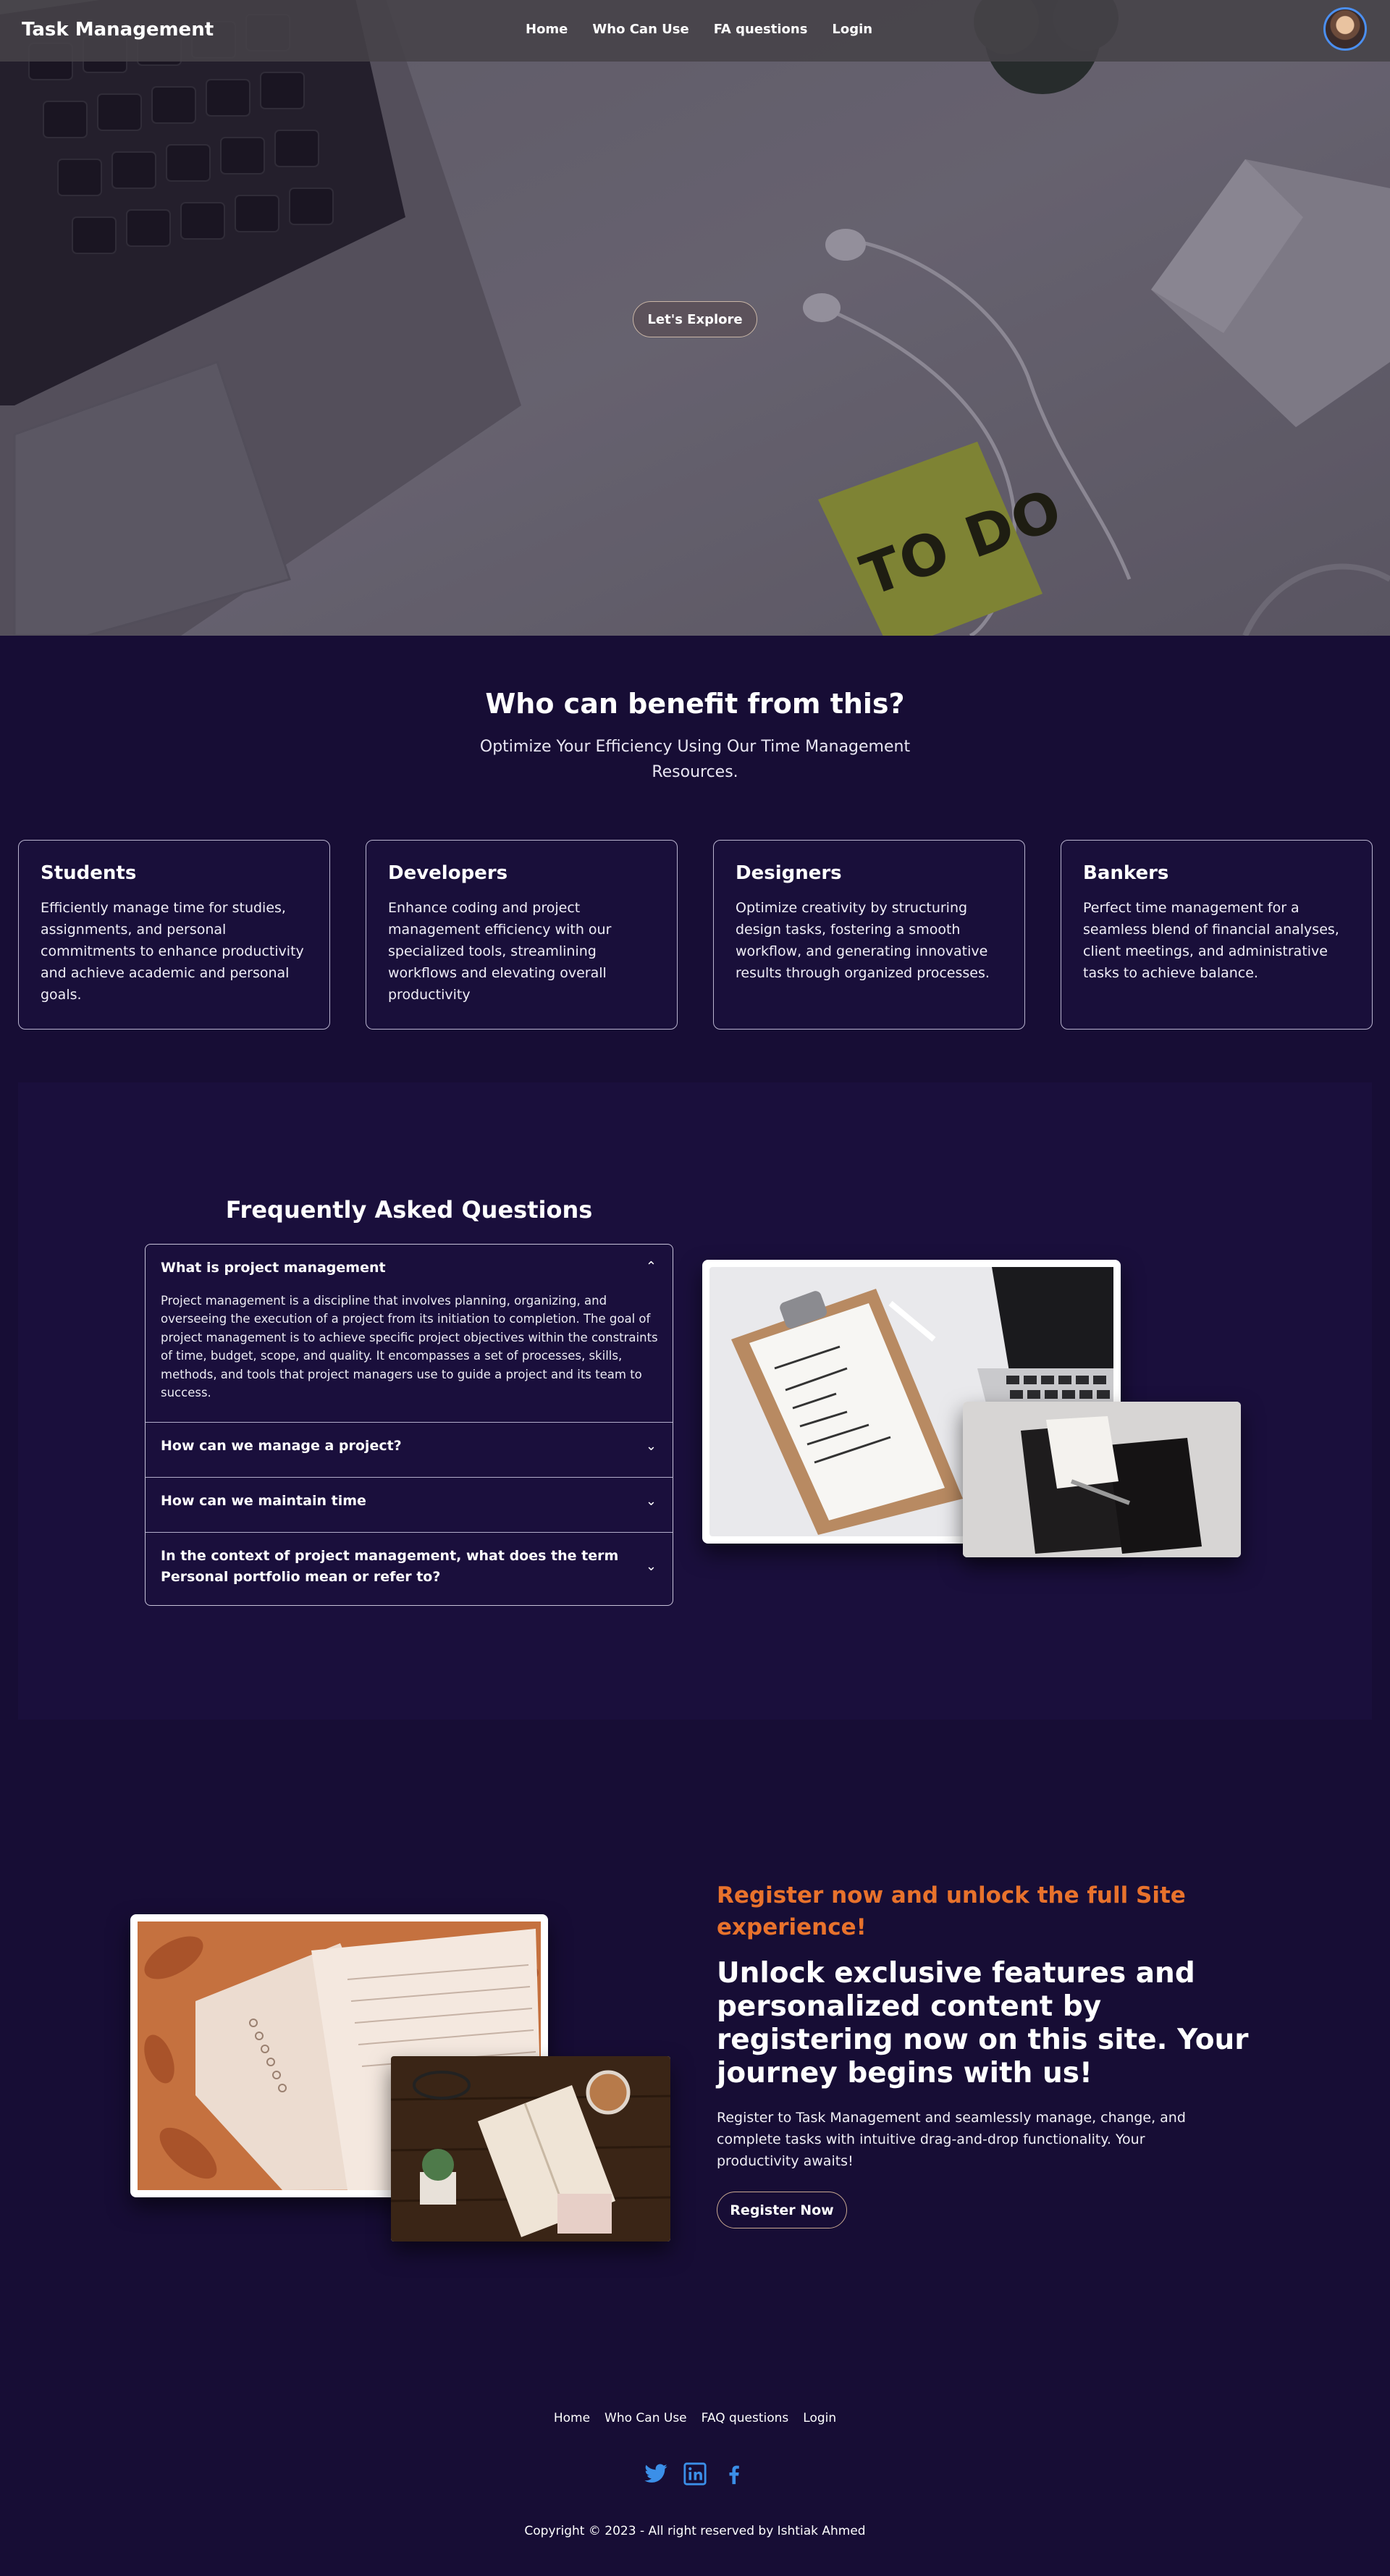 The width and height of the screenshot is (1390, 2576). What do you see at coordinates (695, 704) in the screenshot?
I see `benefits-title: Who can benefit from this?` at bounding box center [695, 704].